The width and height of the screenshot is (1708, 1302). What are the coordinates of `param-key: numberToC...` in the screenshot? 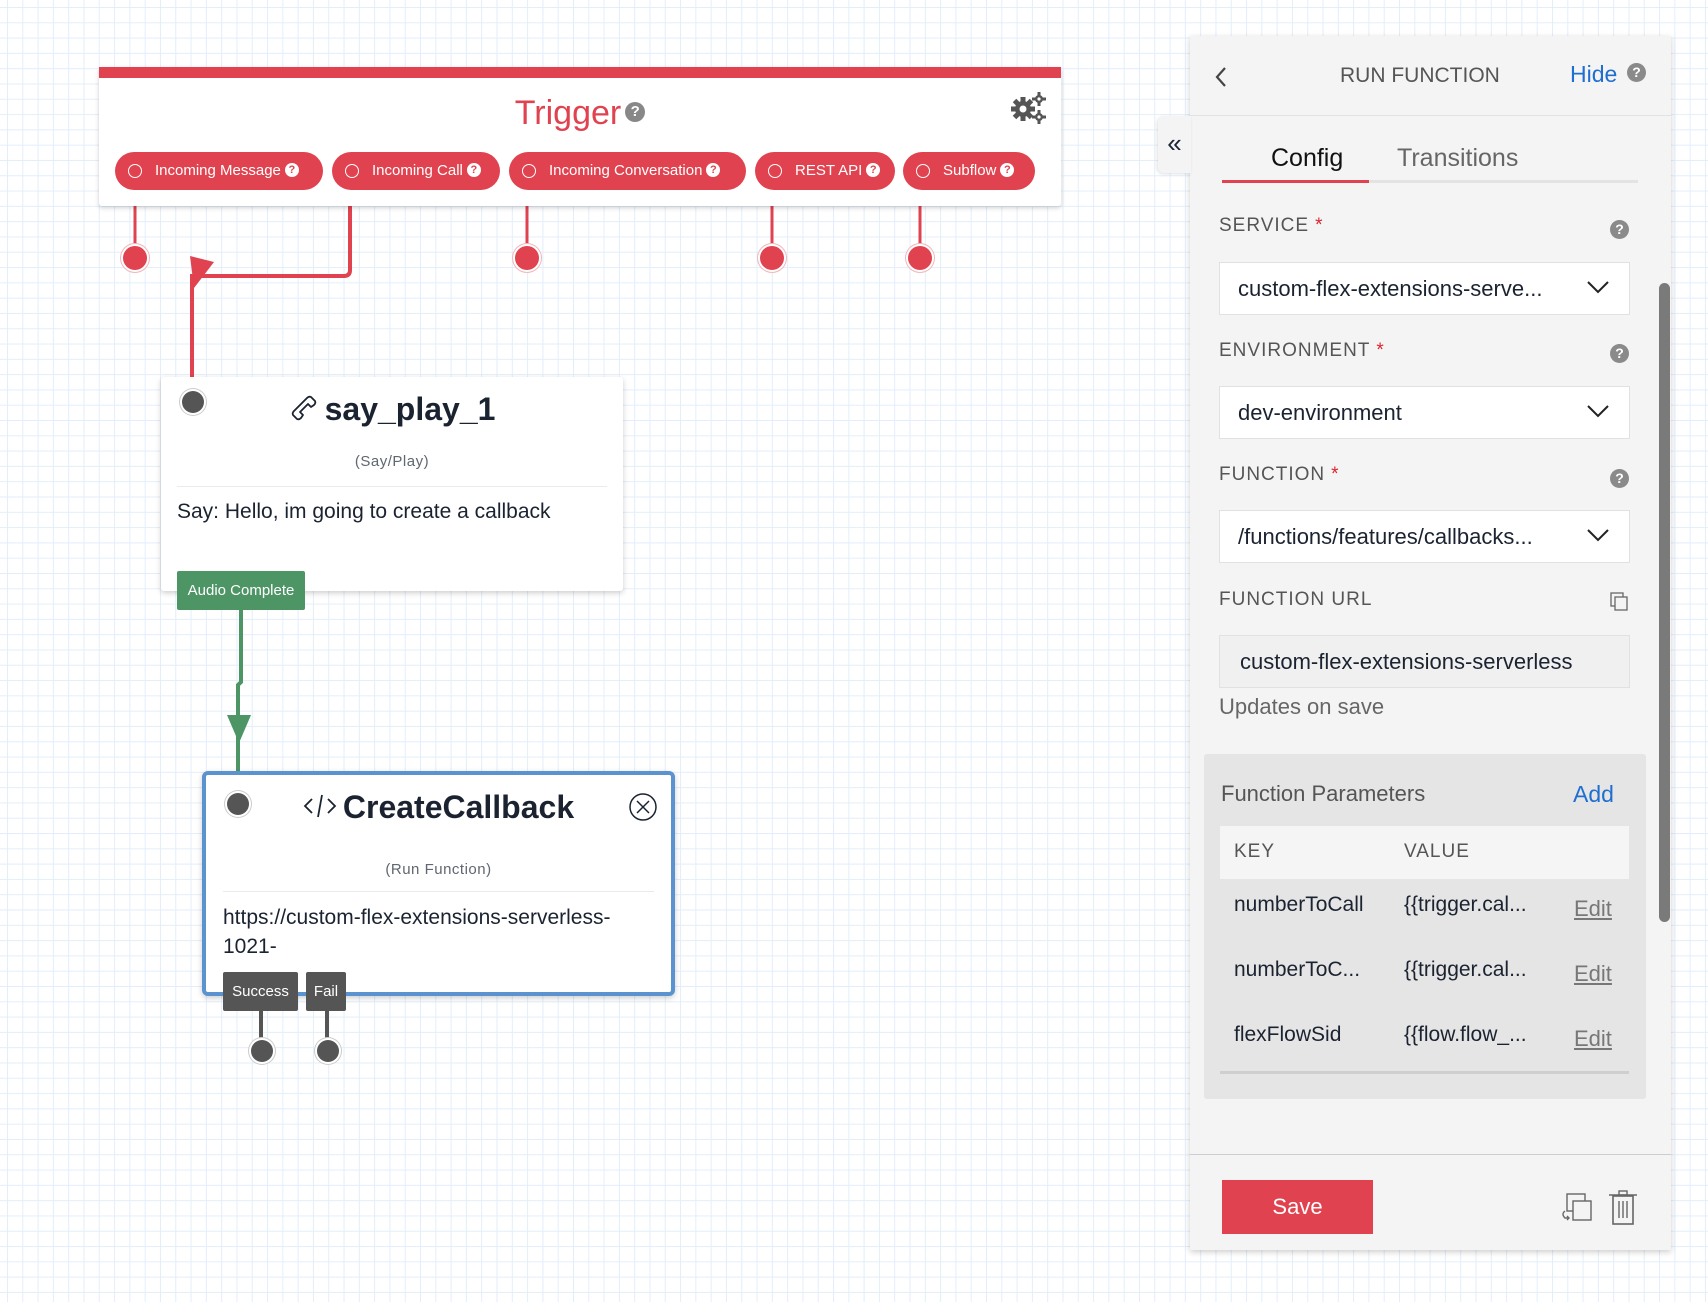 It's located at (1297, 969).